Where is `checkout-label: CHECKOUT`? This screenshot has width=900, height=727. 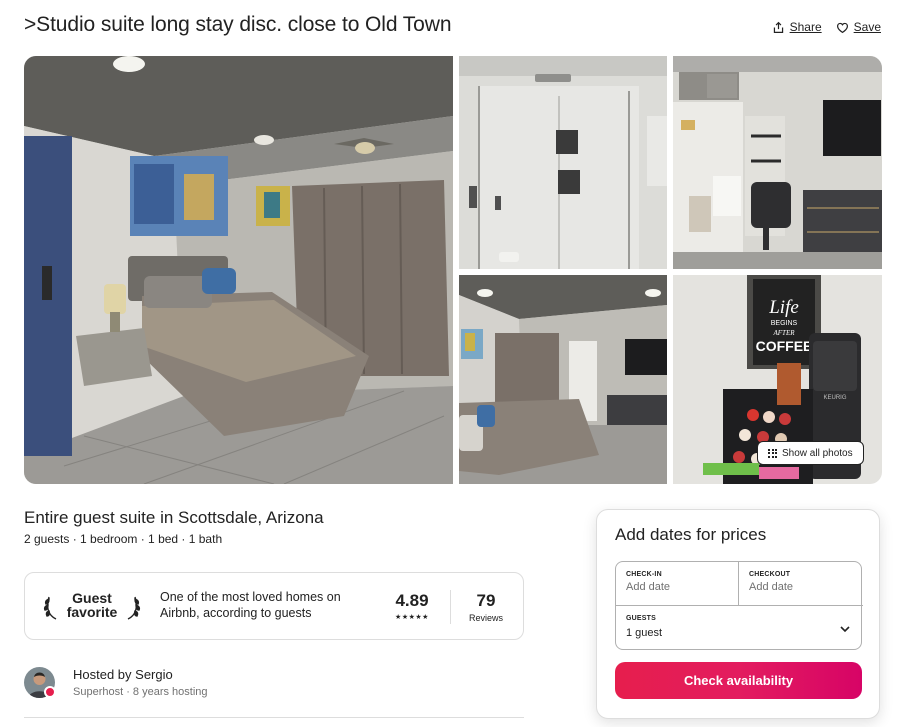
checkout-label: CHECKOUT is located at coordinates (770, 574).